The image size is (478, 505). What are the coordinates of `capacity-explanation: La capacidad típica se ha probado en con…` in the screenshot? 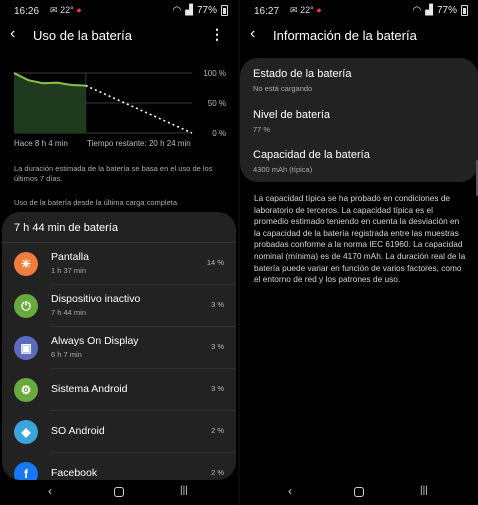 It's located at (360, 239).